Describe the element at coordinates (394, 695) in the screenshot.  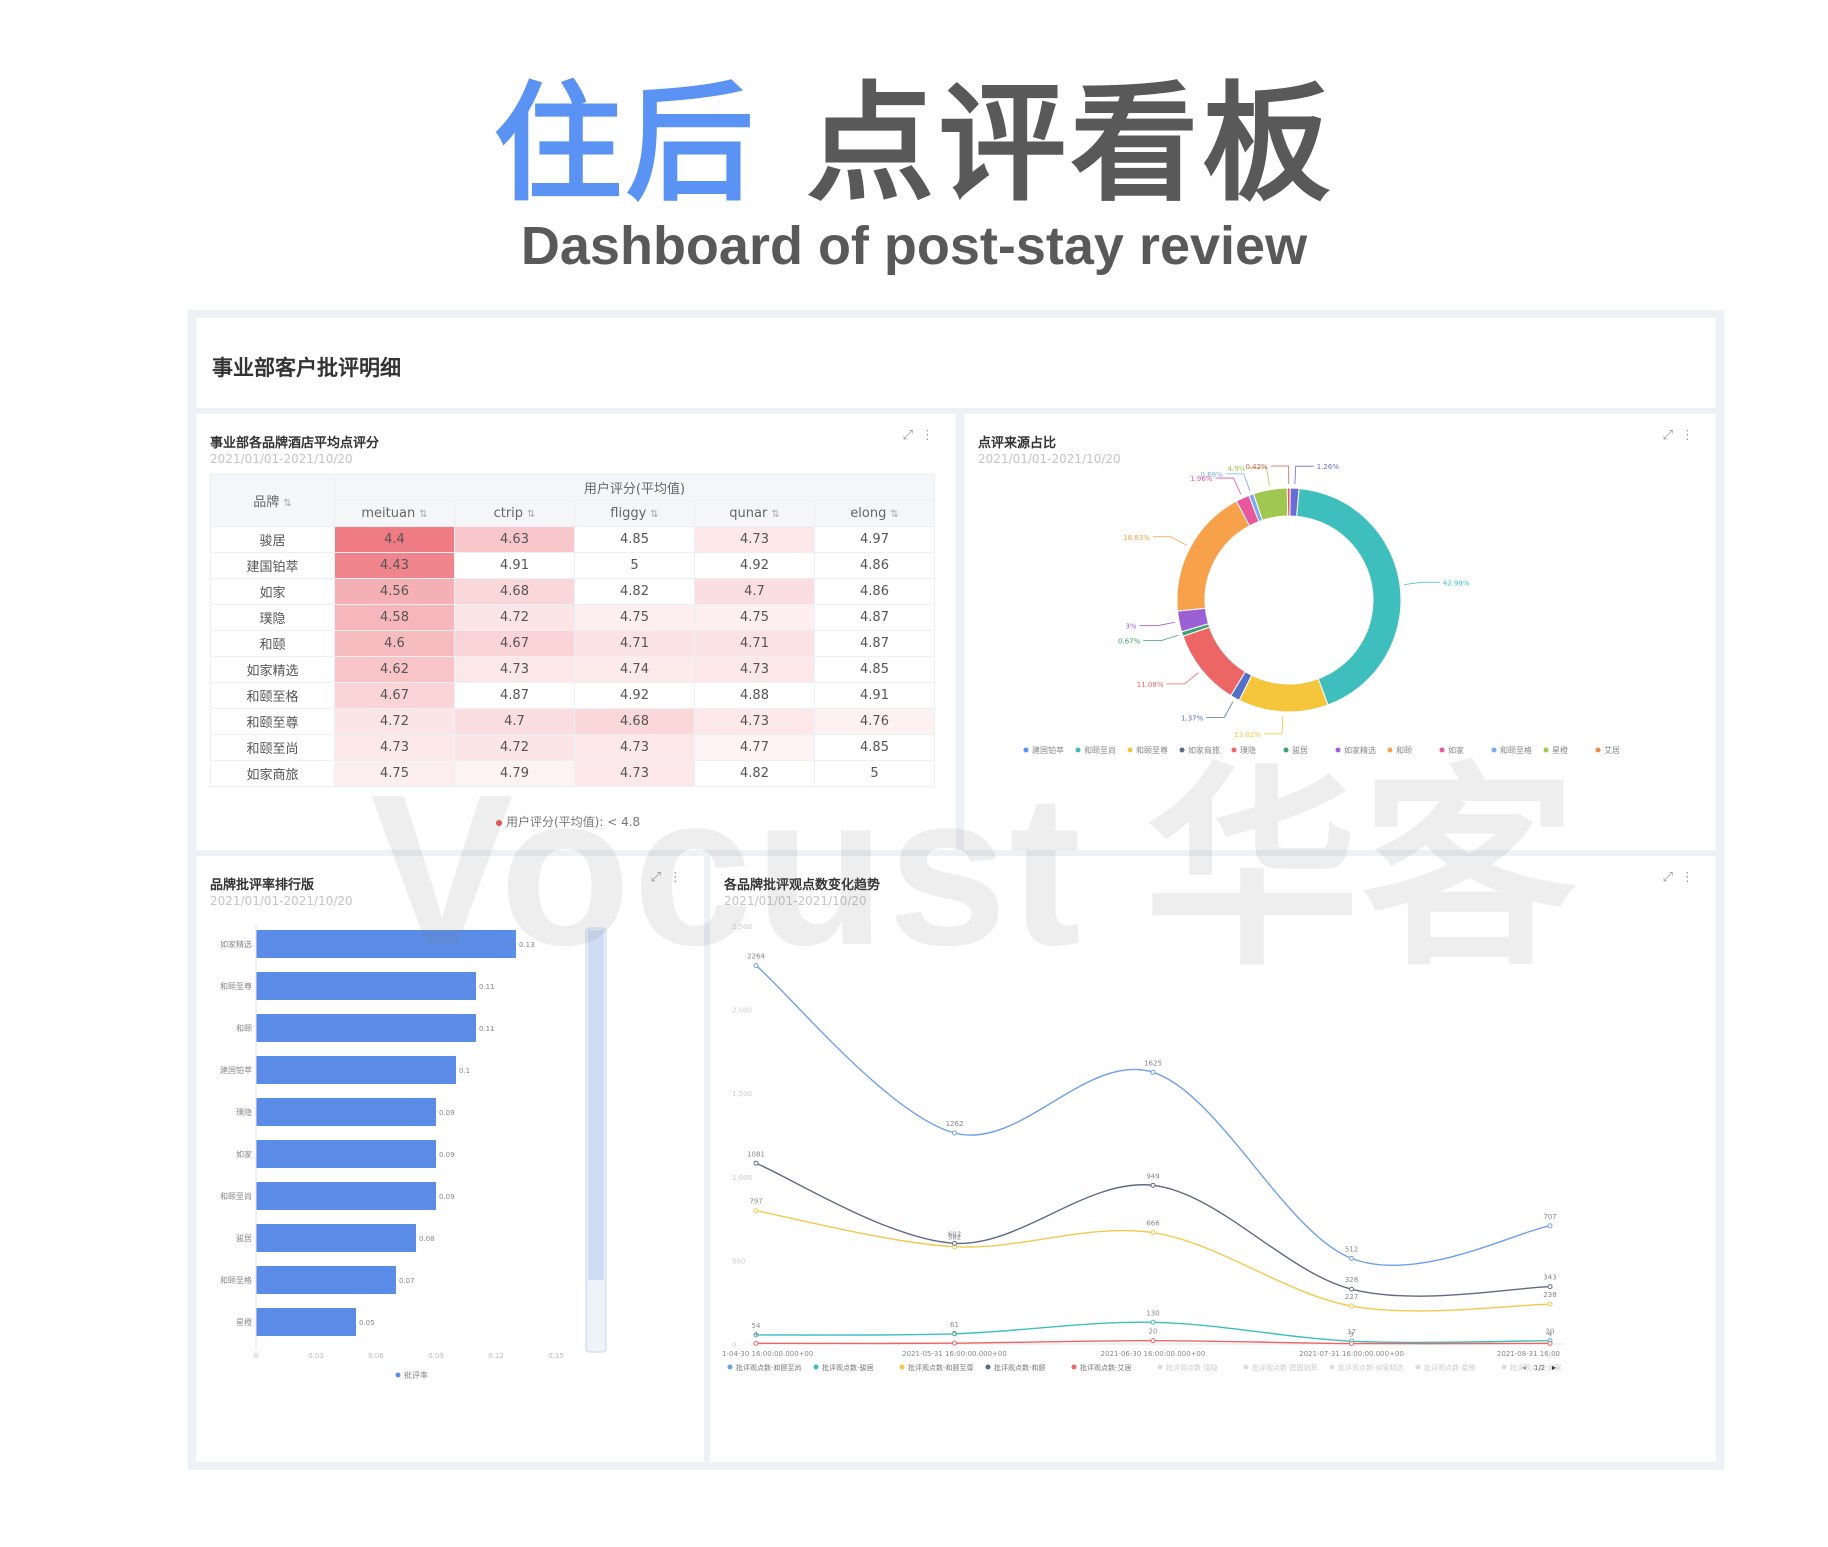
I see `score-cell: 4.67` at that location.